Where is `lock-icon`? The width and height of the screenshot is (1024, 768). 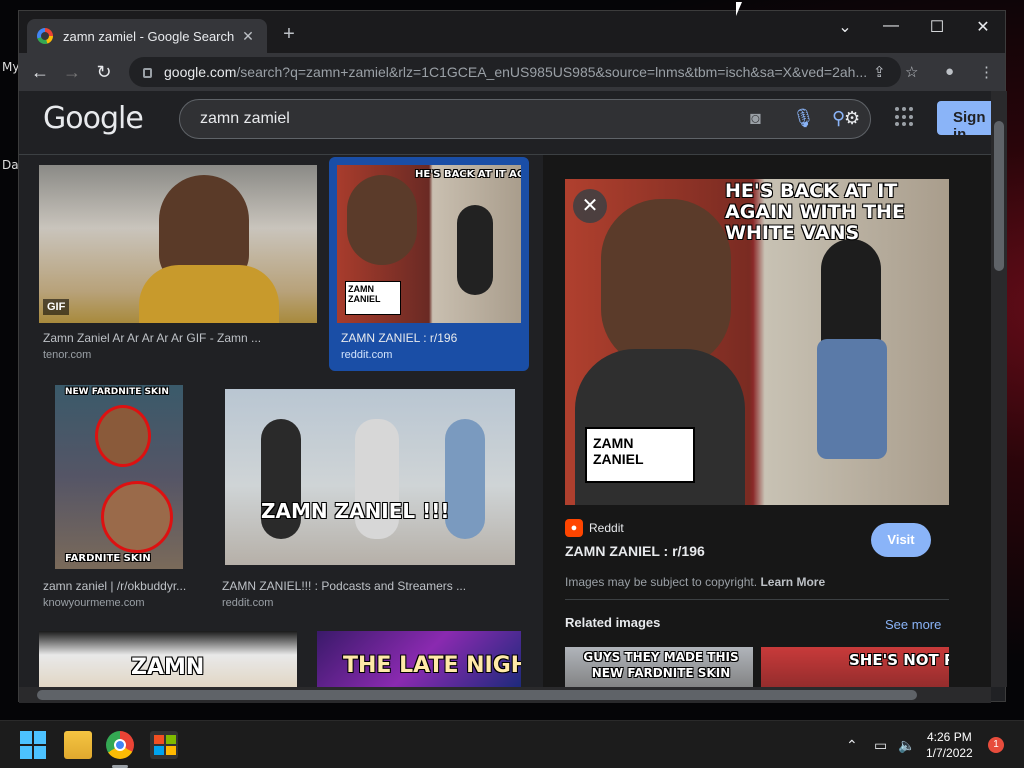 lock-icon is located at coordinates (147, 73).